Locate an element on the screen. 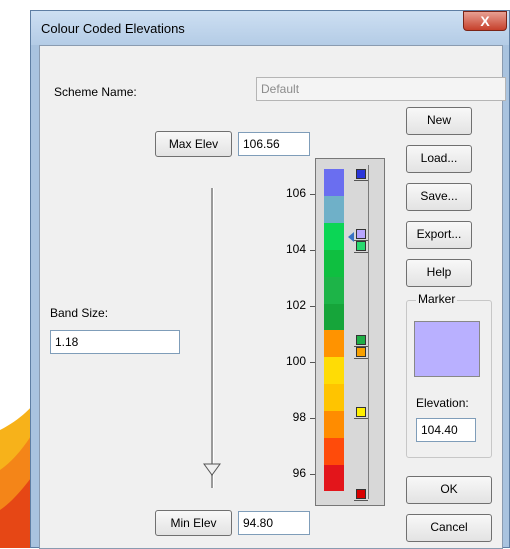  ok-button: OK is located at coordinates (449, 490).